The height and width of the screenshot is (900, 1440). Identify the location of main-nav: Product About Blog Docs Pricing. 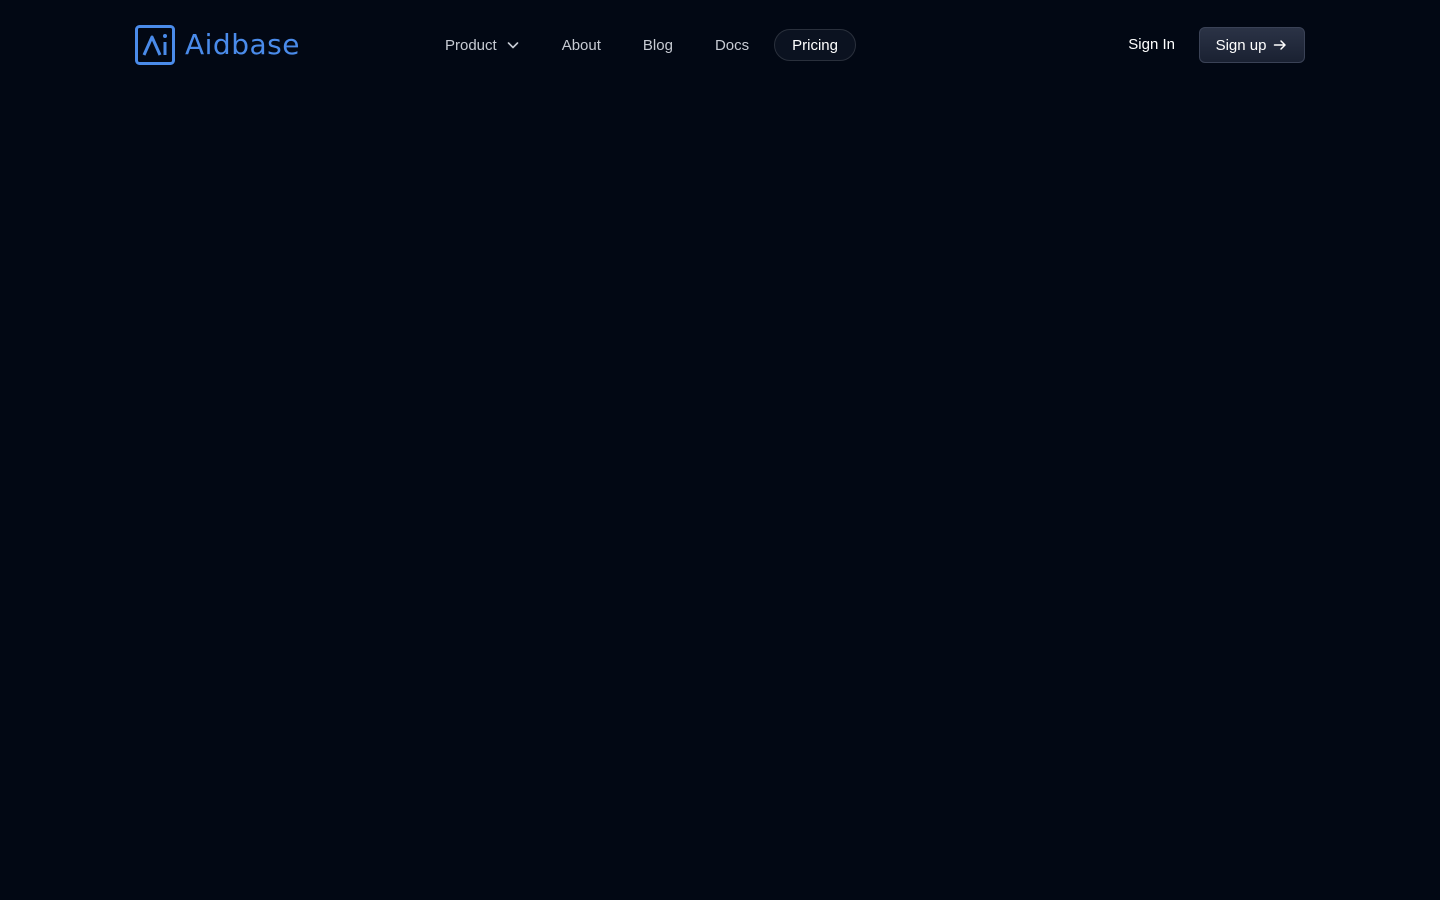
(642, 45).